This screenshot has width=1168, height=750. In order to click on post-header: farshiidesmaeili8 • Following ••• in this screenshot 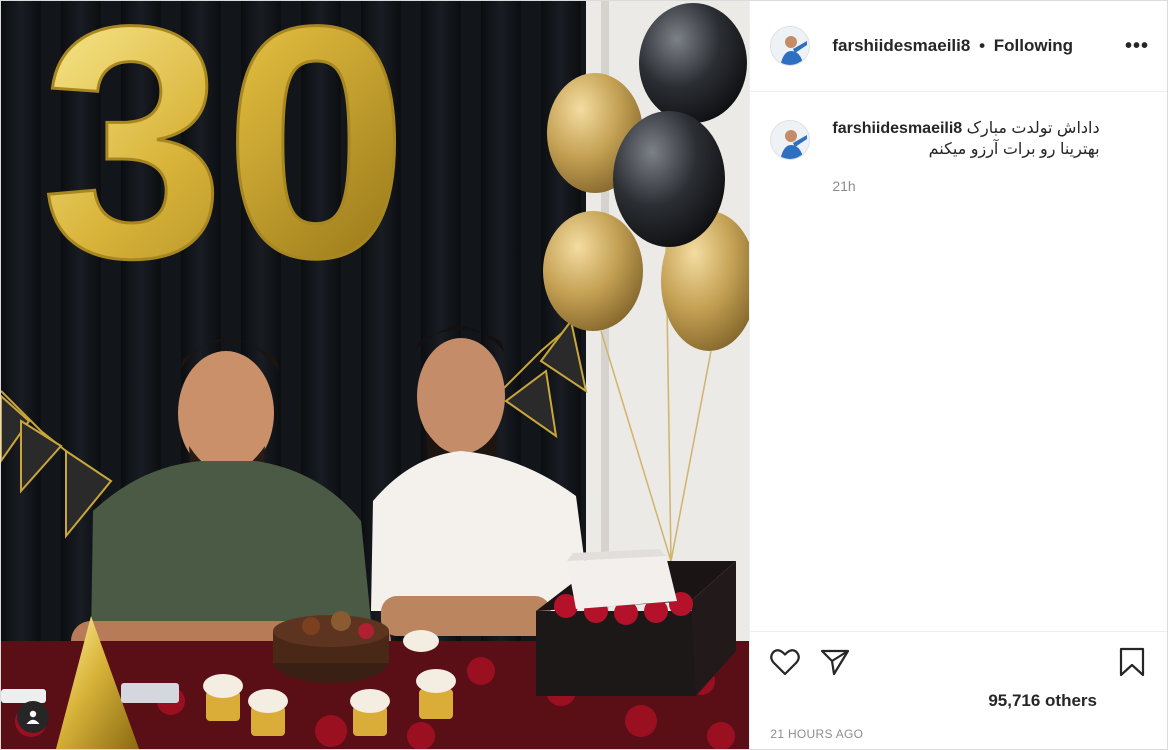, I will do `click(958, 46)`.